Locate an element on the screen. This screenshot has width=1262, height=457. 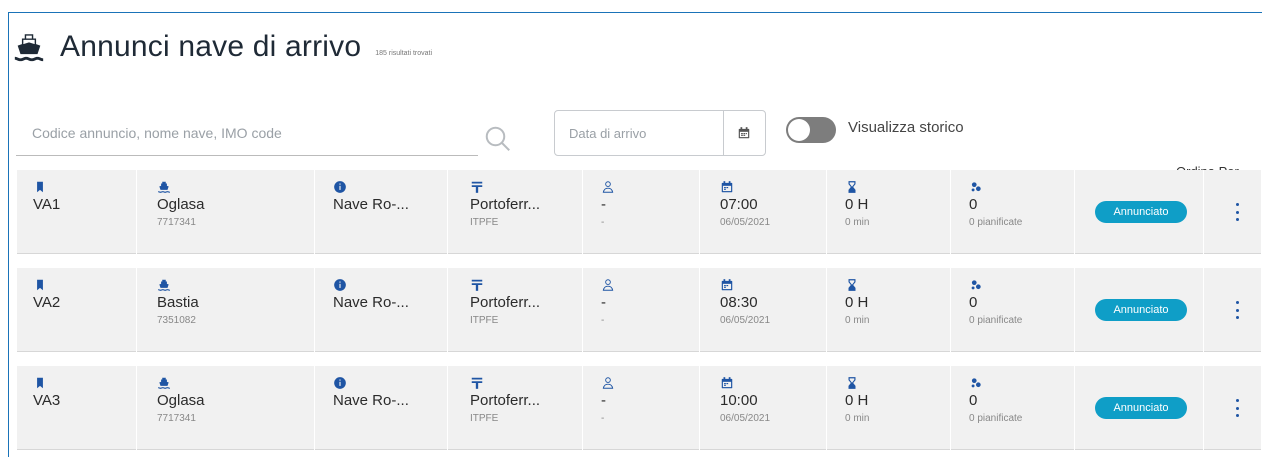
history-toggle-label: Visualizza storico is located at coordinates (906, 127).